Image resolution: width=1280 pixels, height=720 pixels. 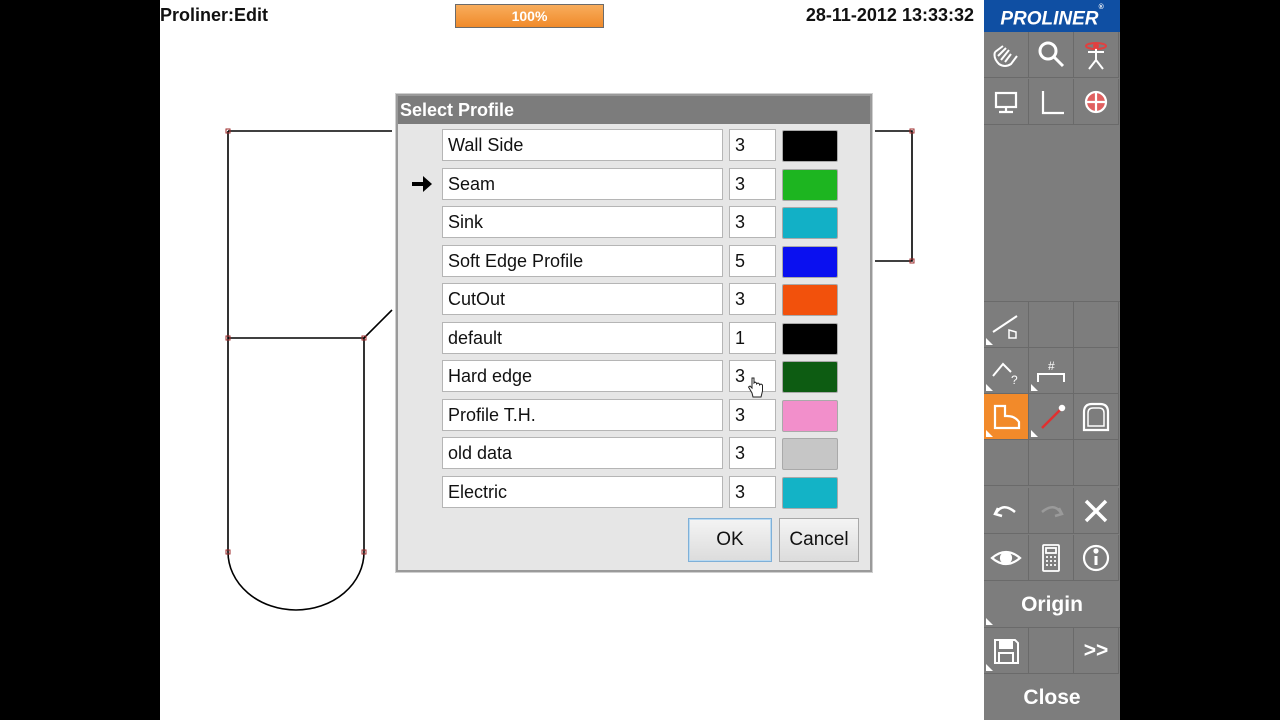 I want to click on profile-row: old data 3, so click(x=634, y=454).